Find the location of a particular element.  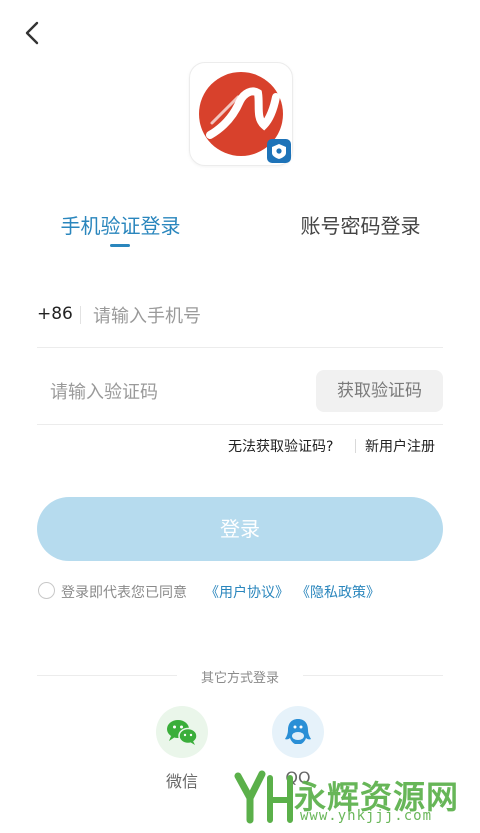

tab-active-indicator is located at coordinates (120, 245).